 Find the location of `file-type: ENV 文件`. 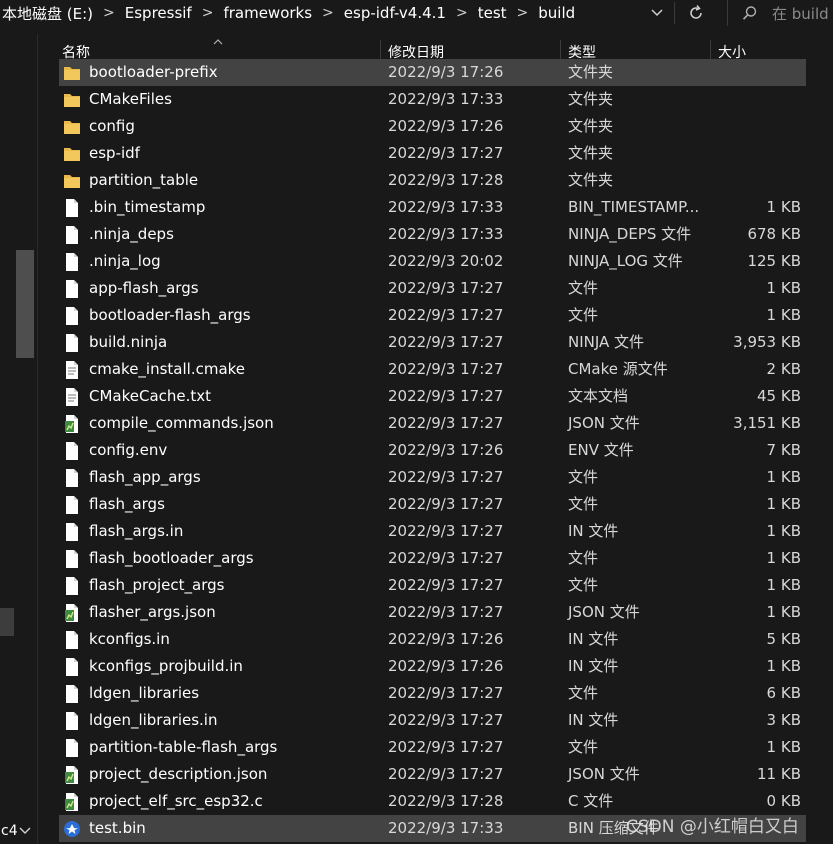

file-type: ENV 文件 is located at coordinates (601, 450).